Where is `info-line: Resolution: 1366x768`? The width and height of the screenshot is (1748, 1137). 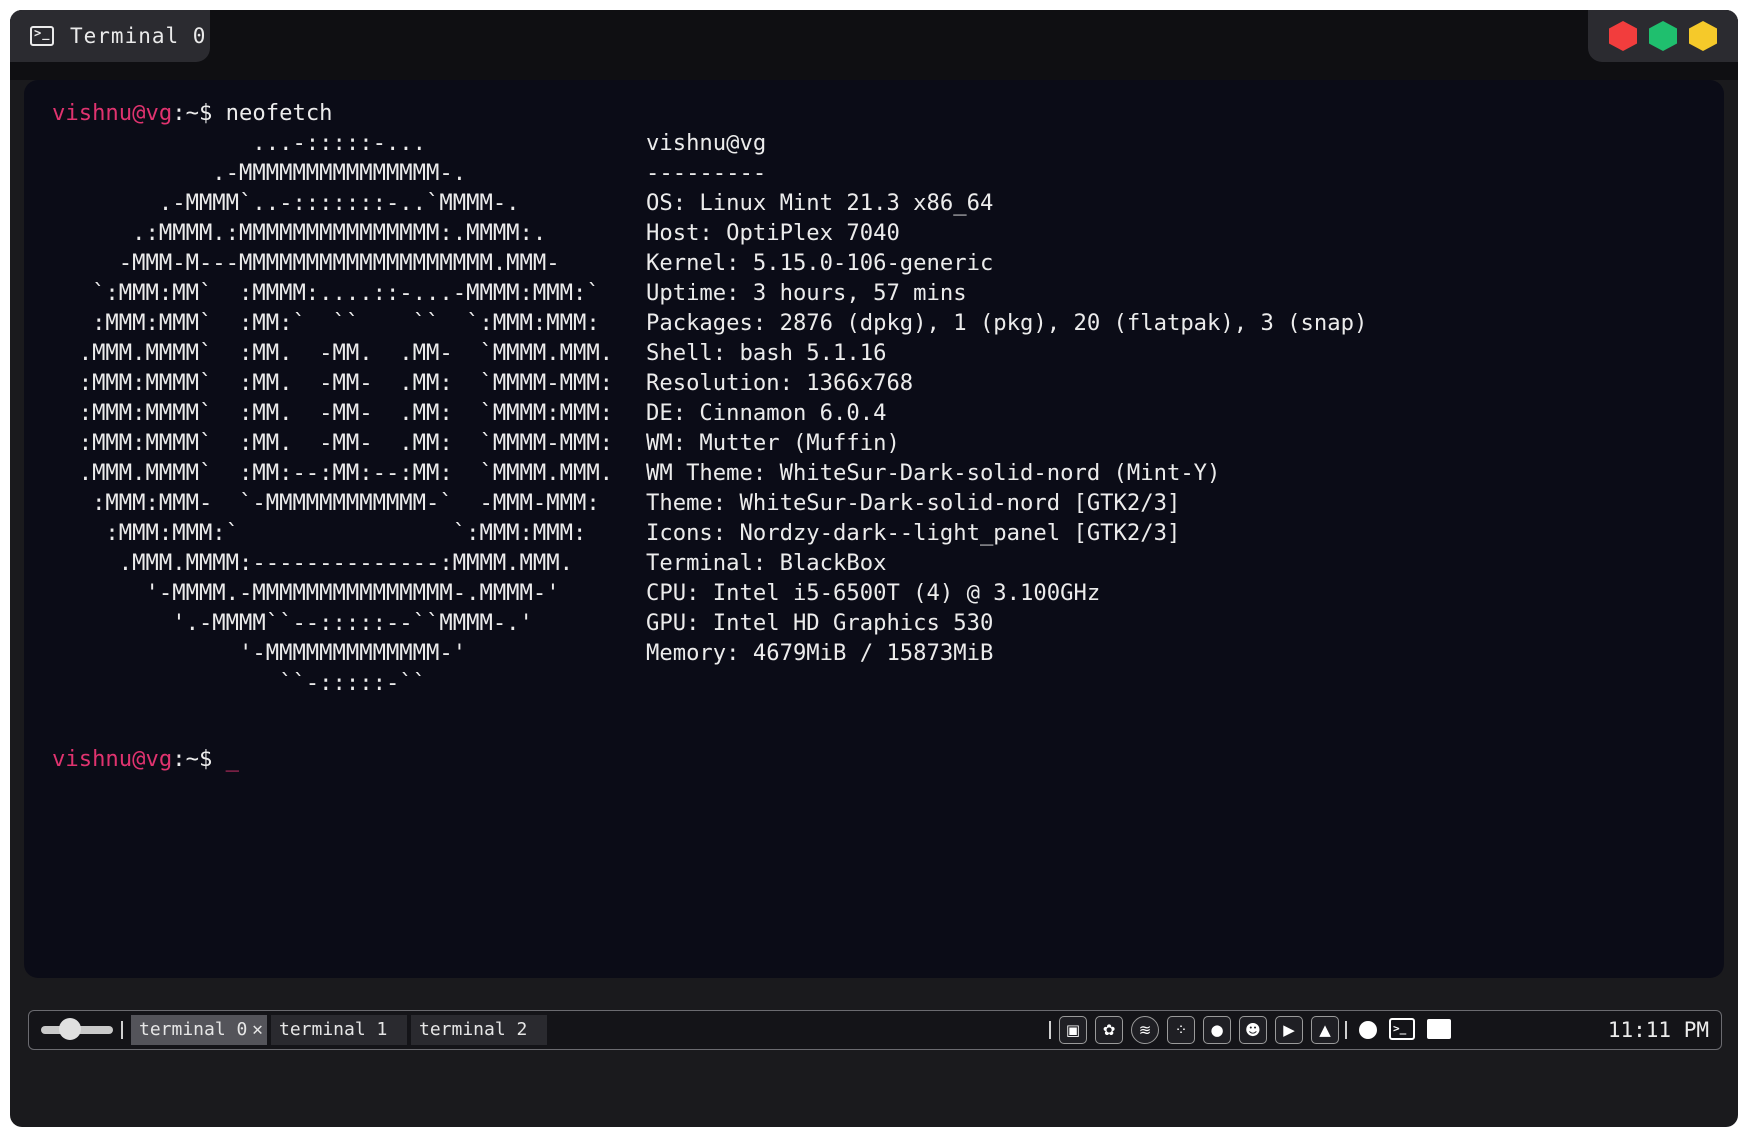
info-line: Resolution: 1366x768 is located at coordinates (780, 383).